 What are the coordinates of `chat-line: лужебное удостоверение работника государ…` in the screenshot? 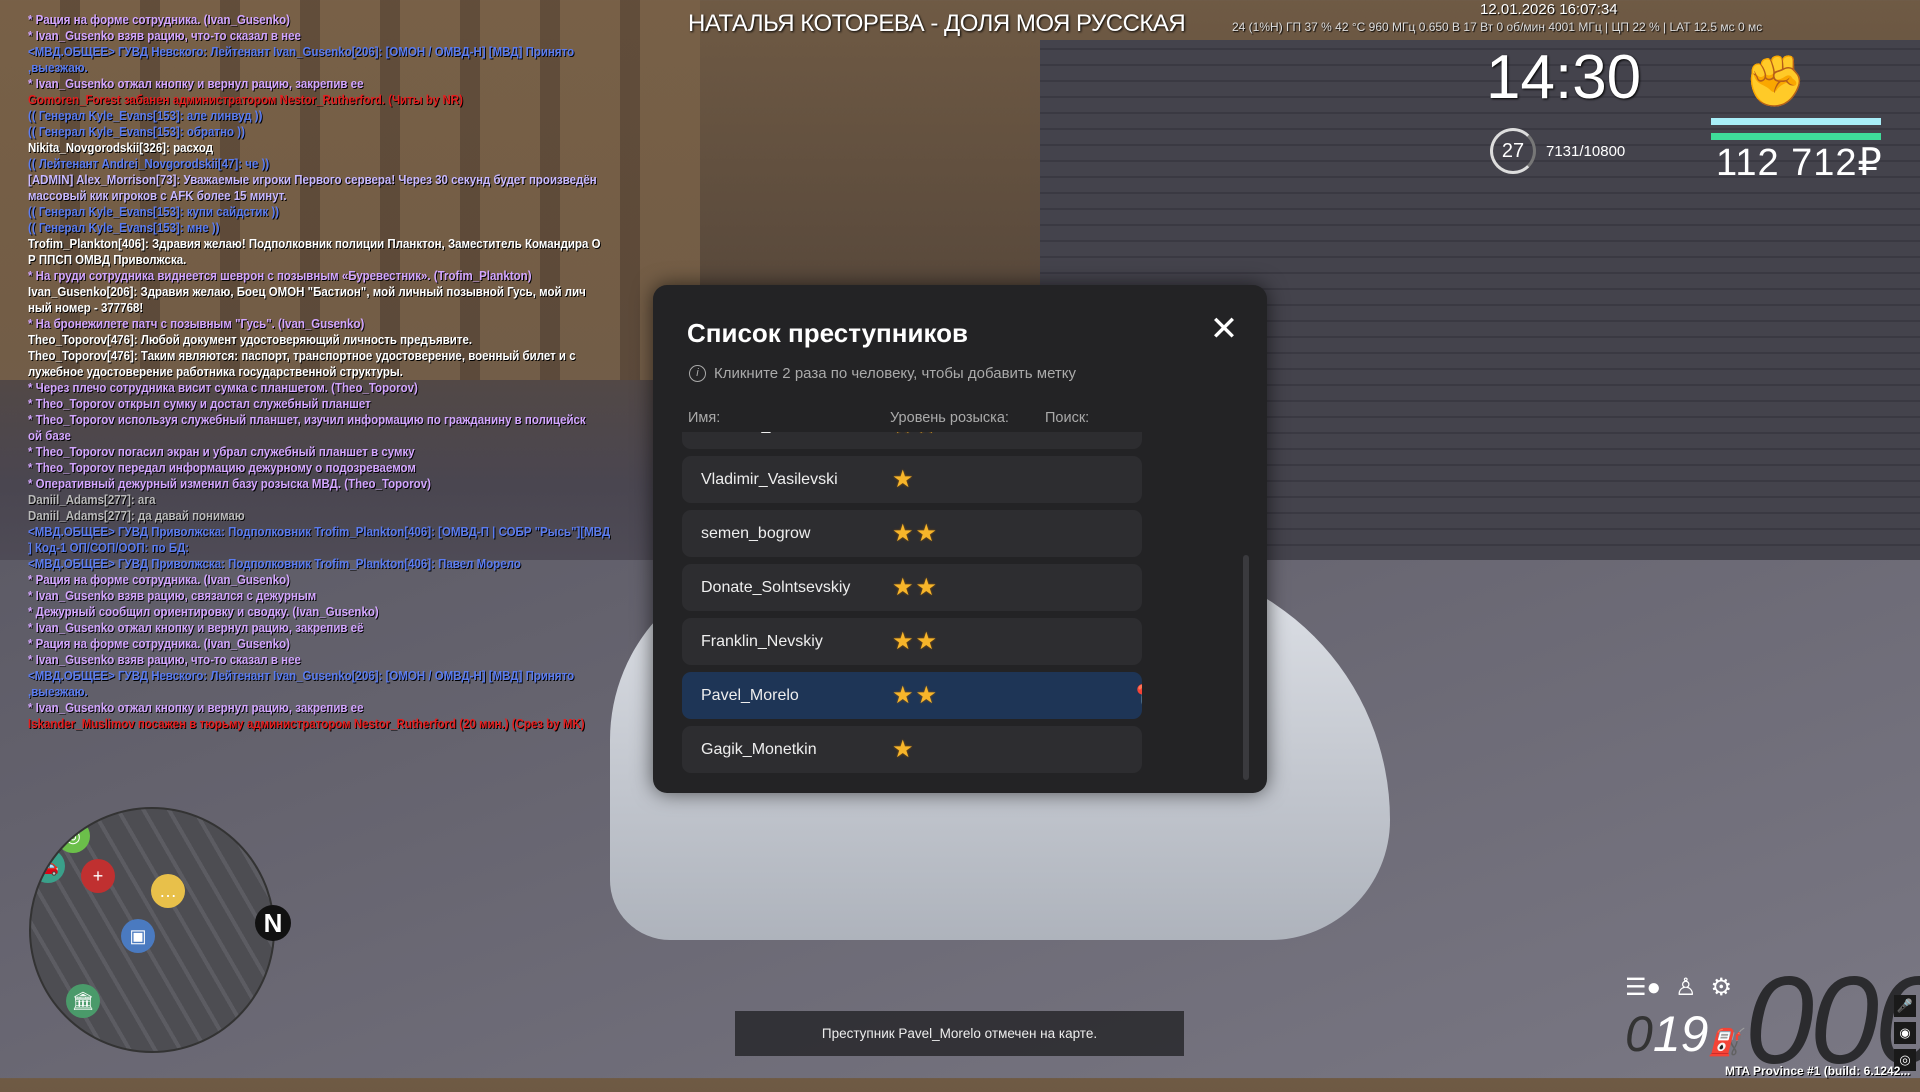 It's located at (215, 372).